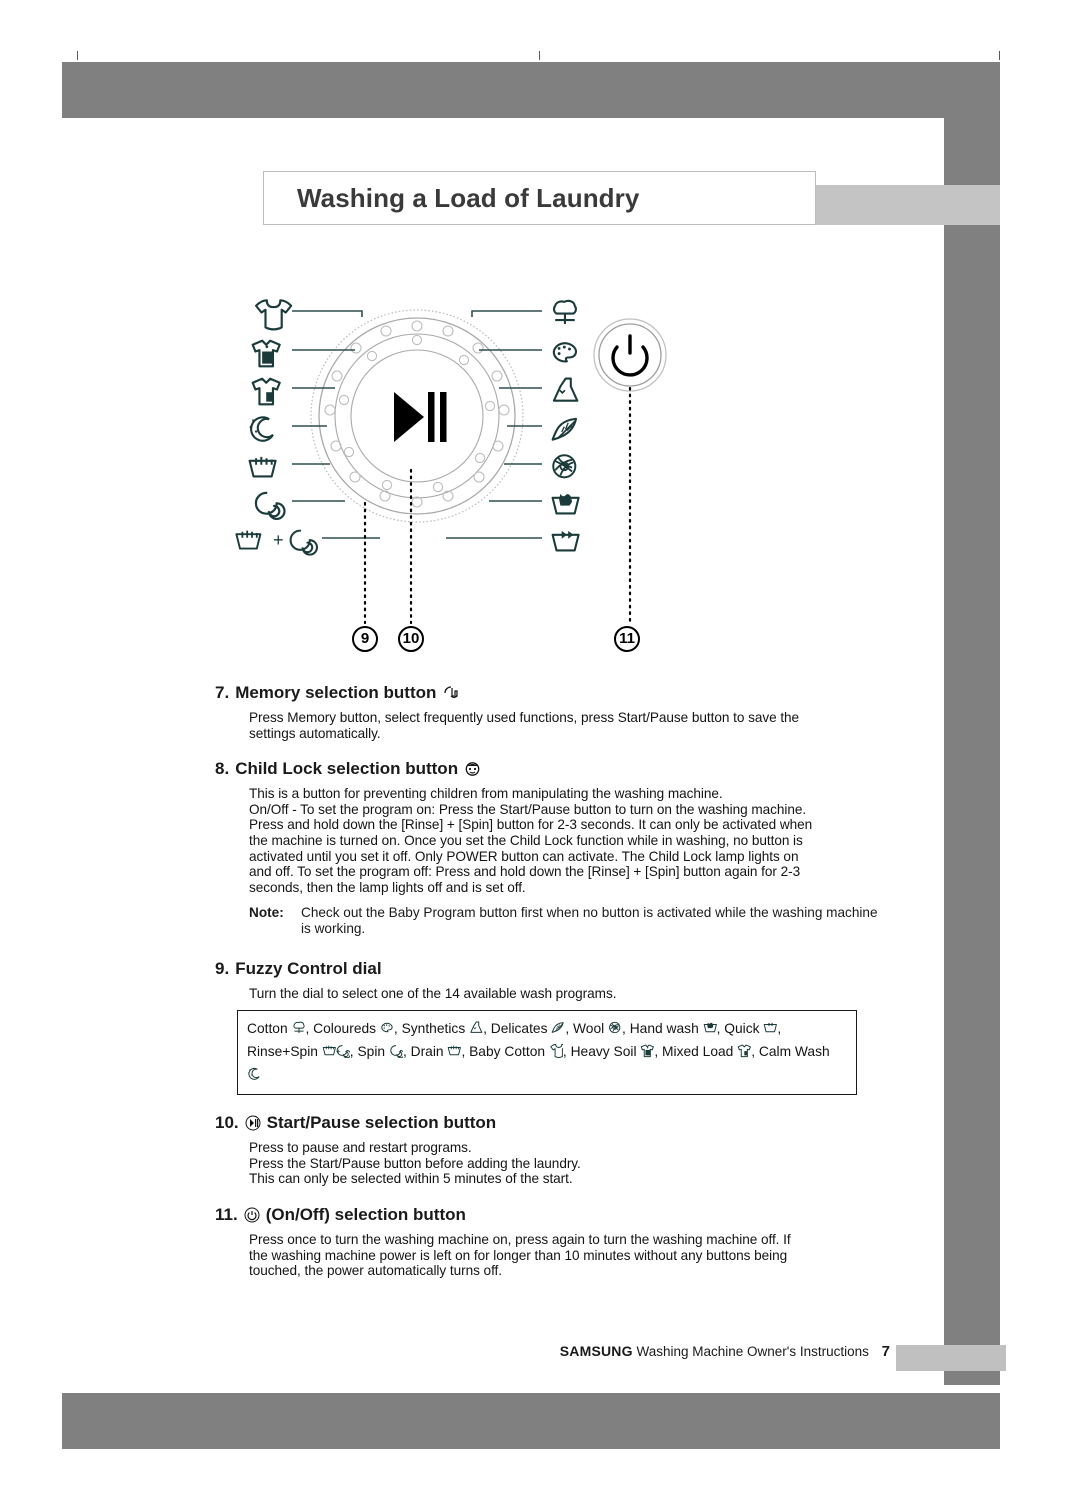 This screenshot has width=1080, height=1509. Describe the element at coordinates (222, 692) in the screenshot. I see `section-7-number: 7.` at that location.